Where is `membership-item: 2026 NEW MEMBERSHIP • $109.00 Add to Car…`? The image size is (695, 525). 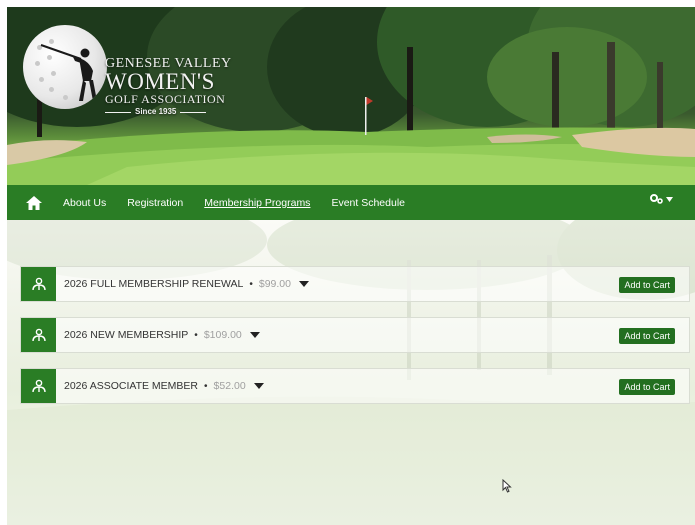 membership-item: 2026 NEW MEMBERSHIP • $109.00 Add to Car… is located at coordinates (355, 335).